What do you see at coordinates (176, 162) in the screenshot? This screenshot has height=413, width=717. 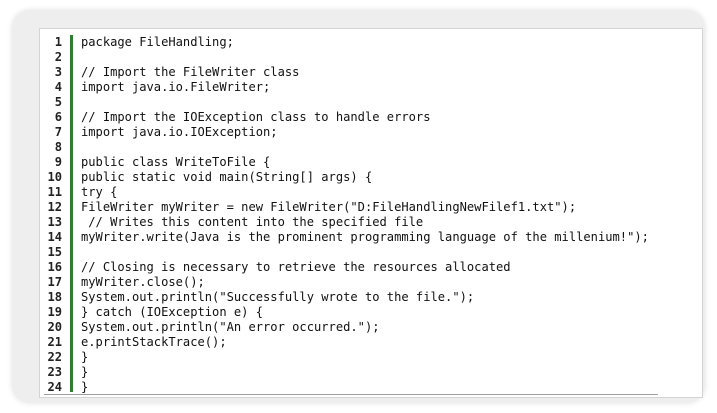 I see `code-line: public class WriteToFile {` at bounding box center [176, 162].